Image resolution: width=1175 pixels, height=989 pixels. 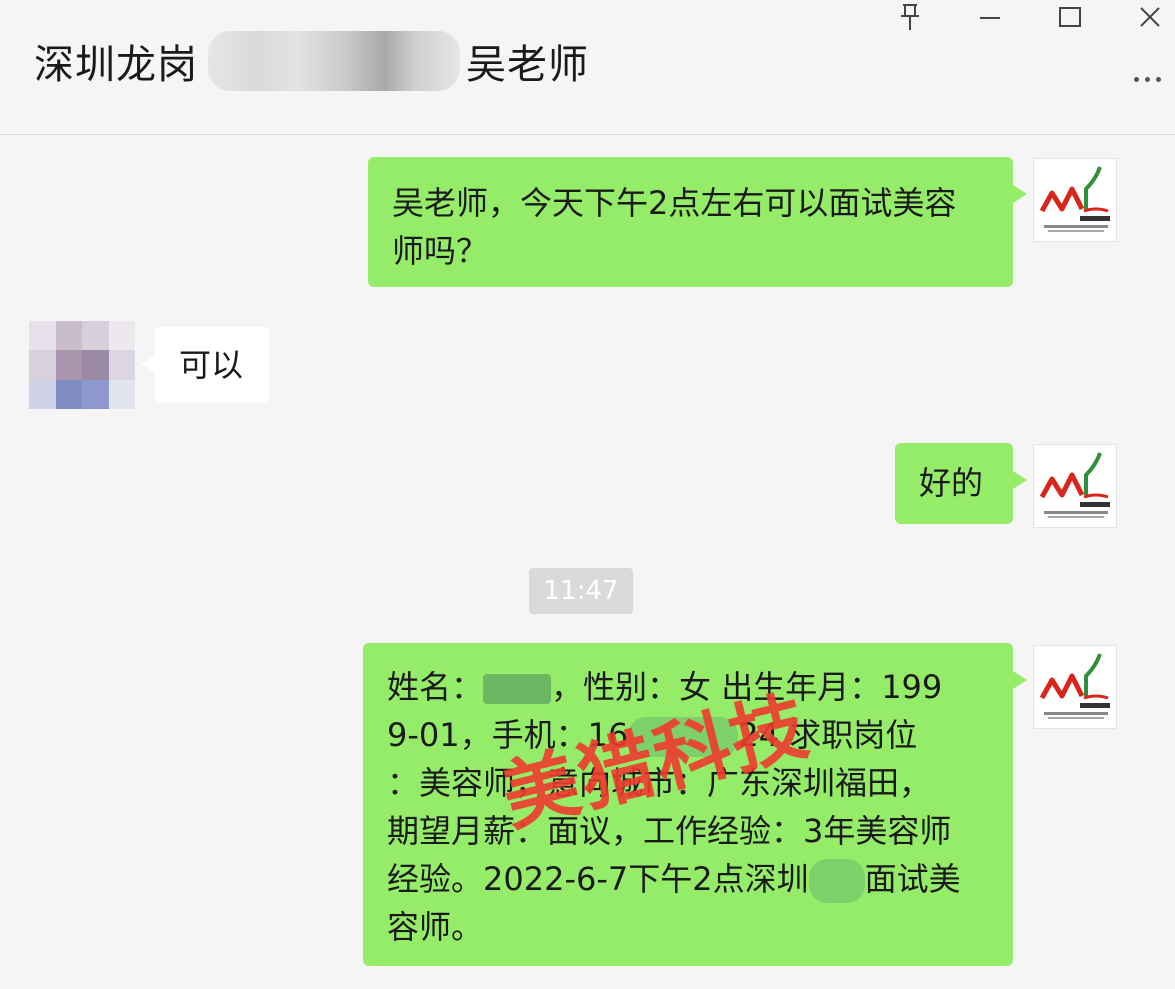 I want to click on pin-icon, so click(x=910, y=17).